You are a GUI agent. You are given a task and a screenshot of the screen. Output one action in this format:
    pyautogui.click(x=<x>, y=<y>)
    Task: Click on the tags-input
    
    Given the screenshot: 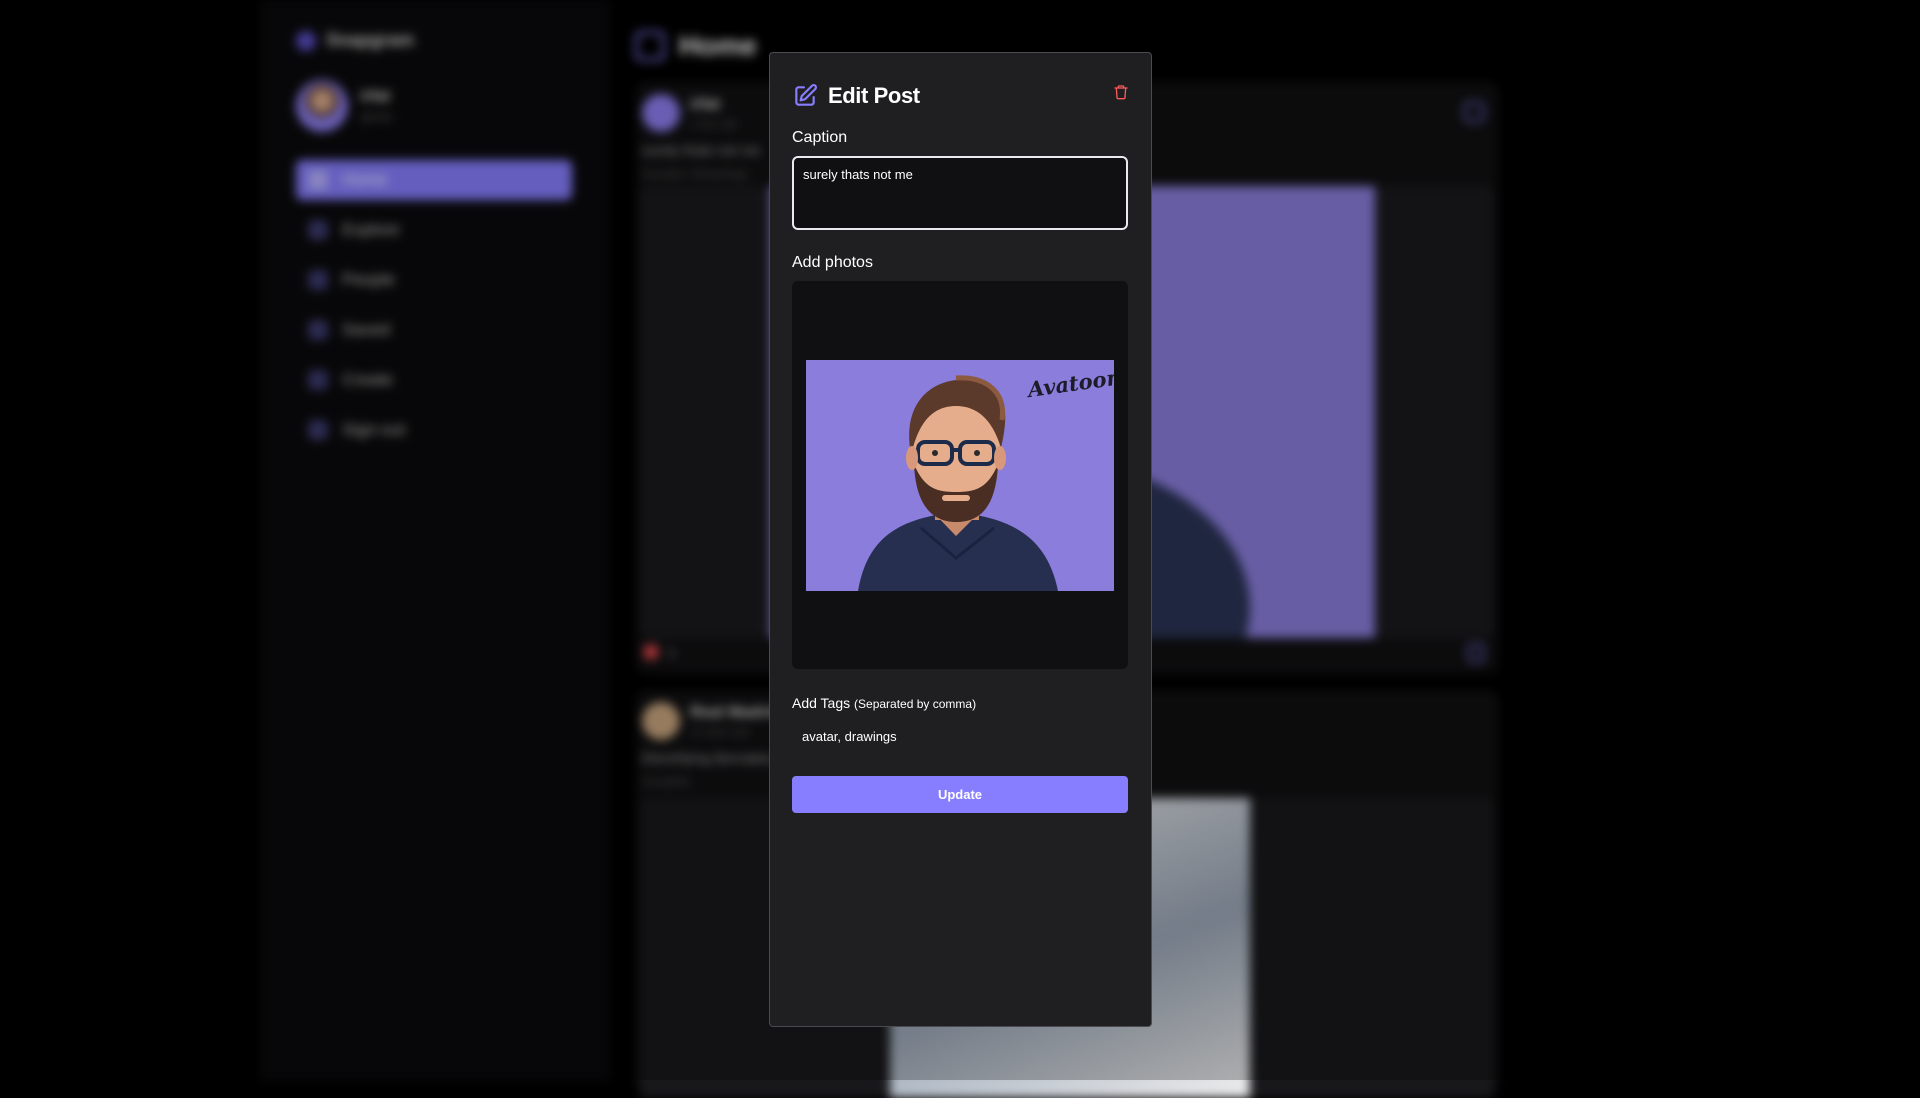 What is the action you would take?
    pyautogui.click(x=960, y=736)
    